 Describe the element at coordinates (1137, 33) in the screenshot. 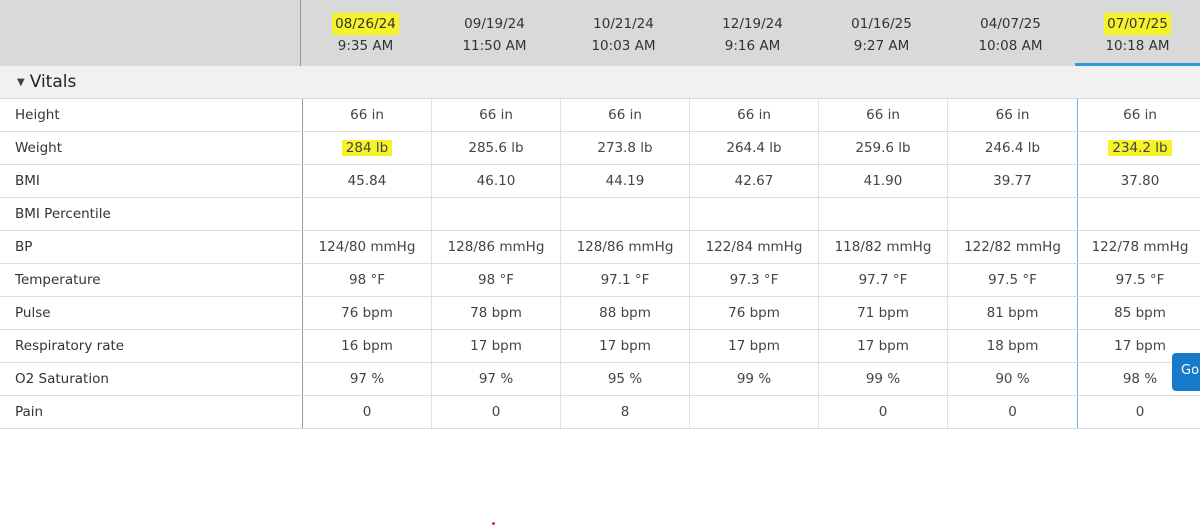

I see `date-column-header: 07/07/25 10:18 AM` at that location.